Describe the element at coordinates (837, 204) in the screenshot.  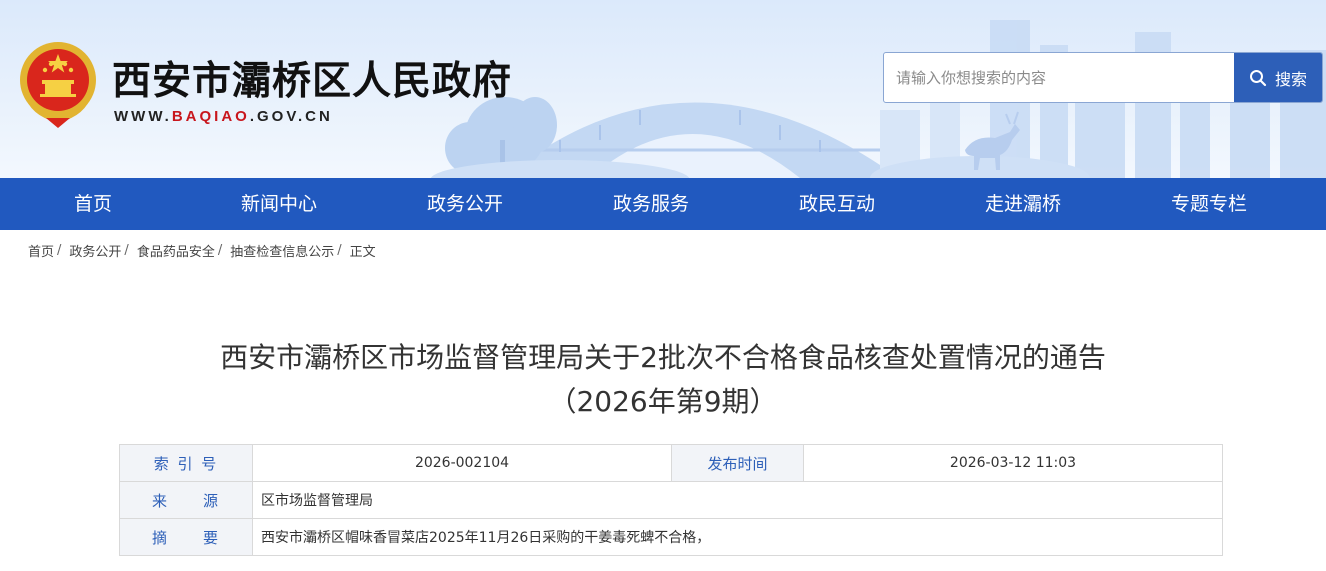
I see `nav-item-interaction: 政民互动` at that location.